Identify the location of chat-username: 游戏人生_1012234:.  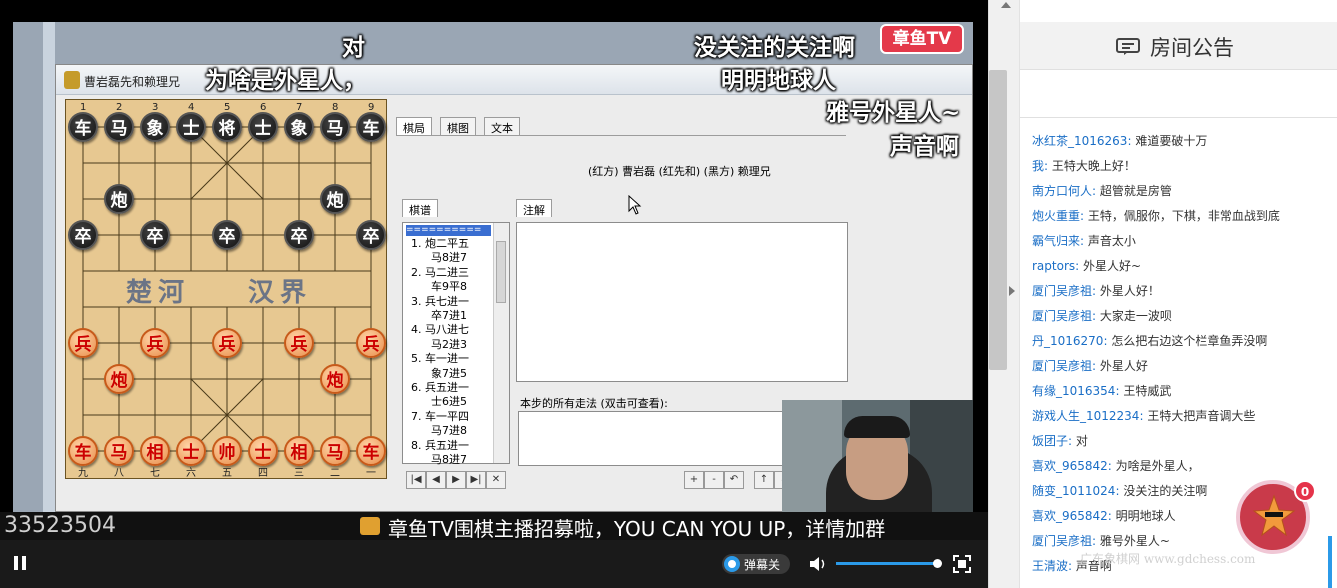
(1088, 416).